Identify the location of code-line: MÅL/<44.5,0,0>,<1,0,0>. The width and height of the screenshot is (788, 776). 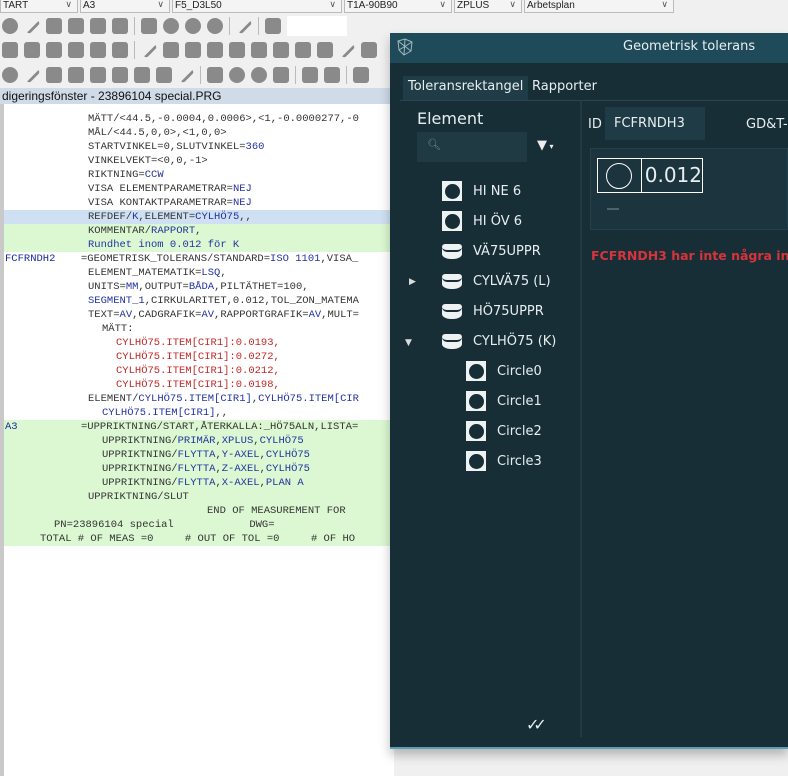
(199, 133).